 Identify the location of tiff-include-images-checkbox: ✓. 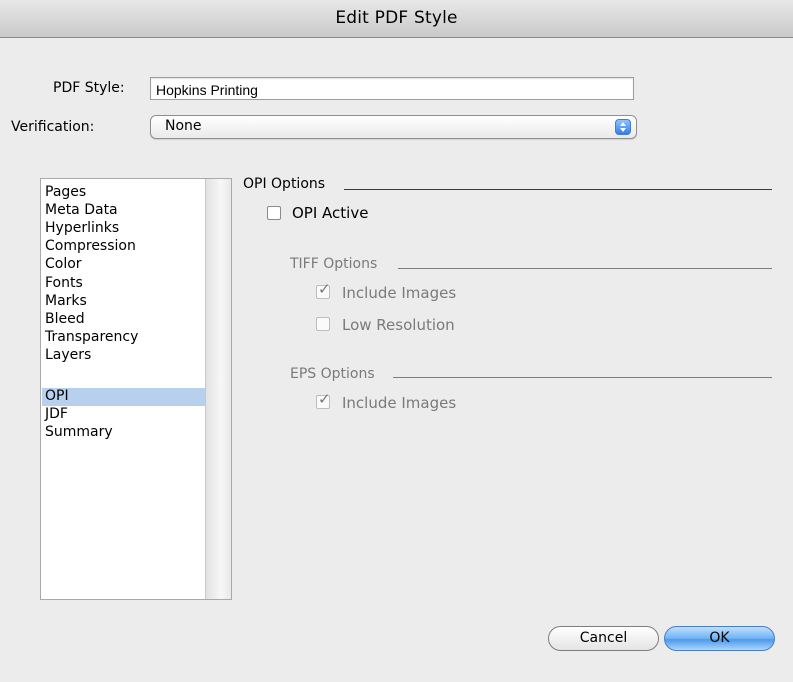
(323, 289).